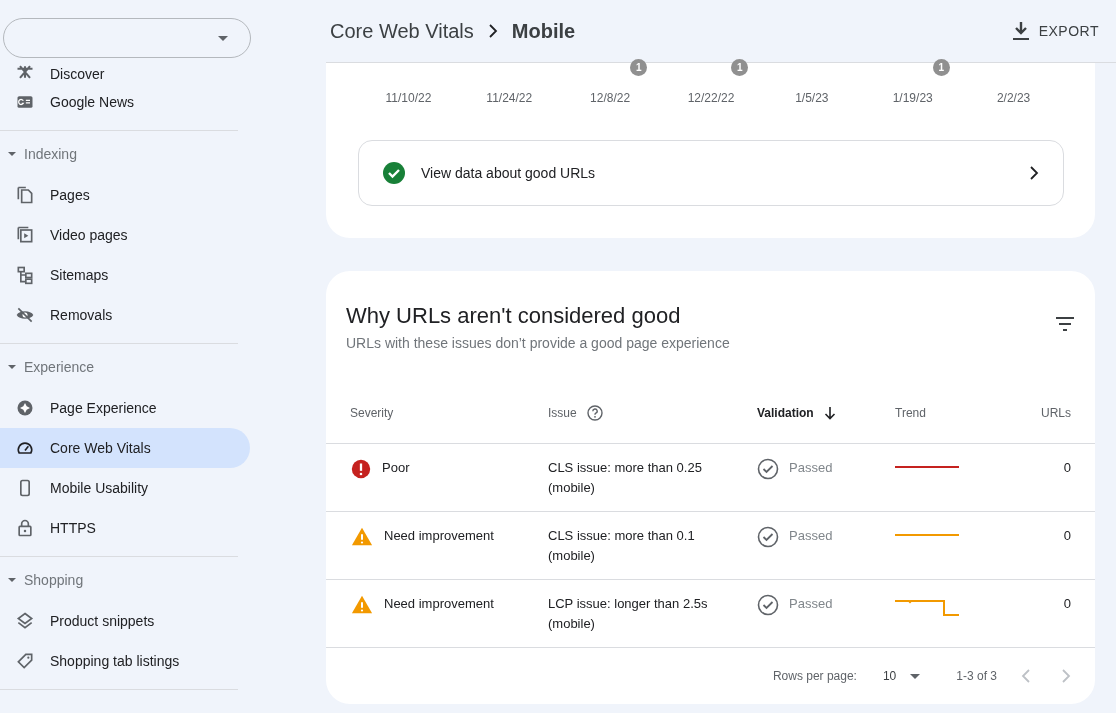 This screenshot has width=1116, height=713. I want to click on severity-text: Poor, so click(396, 468).